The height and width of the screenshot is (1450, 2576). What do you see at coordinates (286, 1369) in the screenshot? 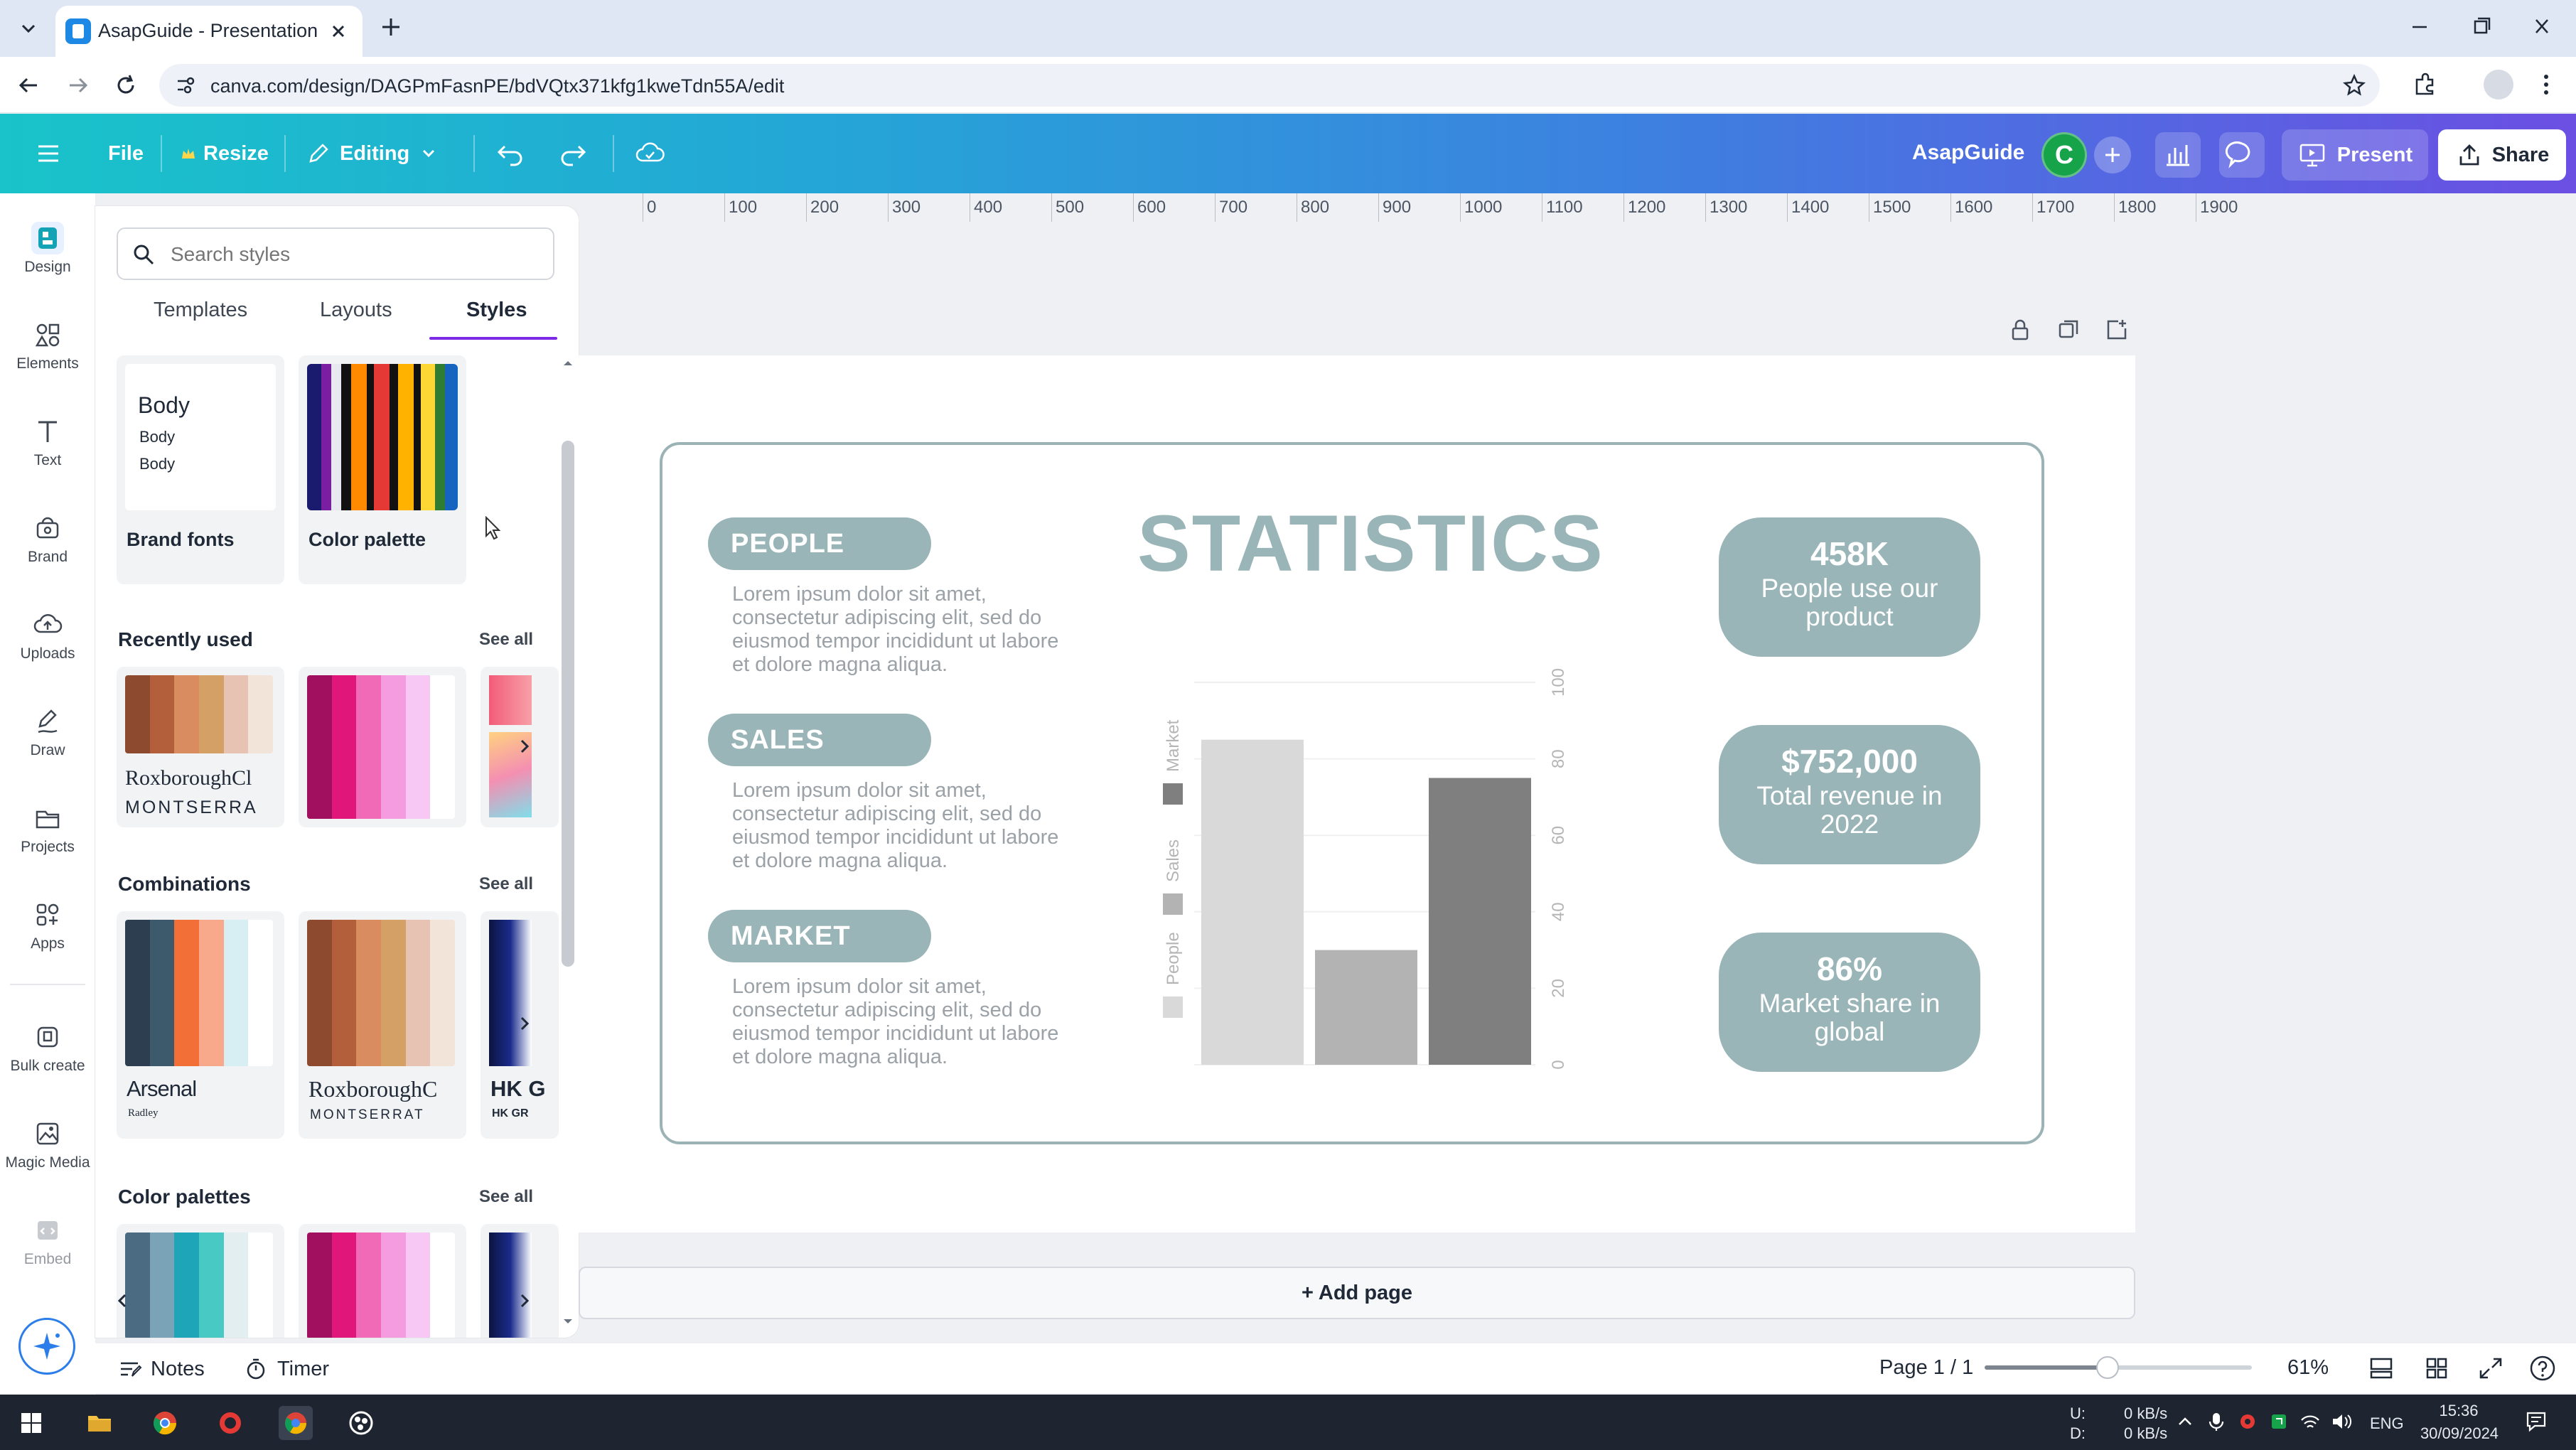
I see `timer-button: Timer` at bounding box center [286, 1369].